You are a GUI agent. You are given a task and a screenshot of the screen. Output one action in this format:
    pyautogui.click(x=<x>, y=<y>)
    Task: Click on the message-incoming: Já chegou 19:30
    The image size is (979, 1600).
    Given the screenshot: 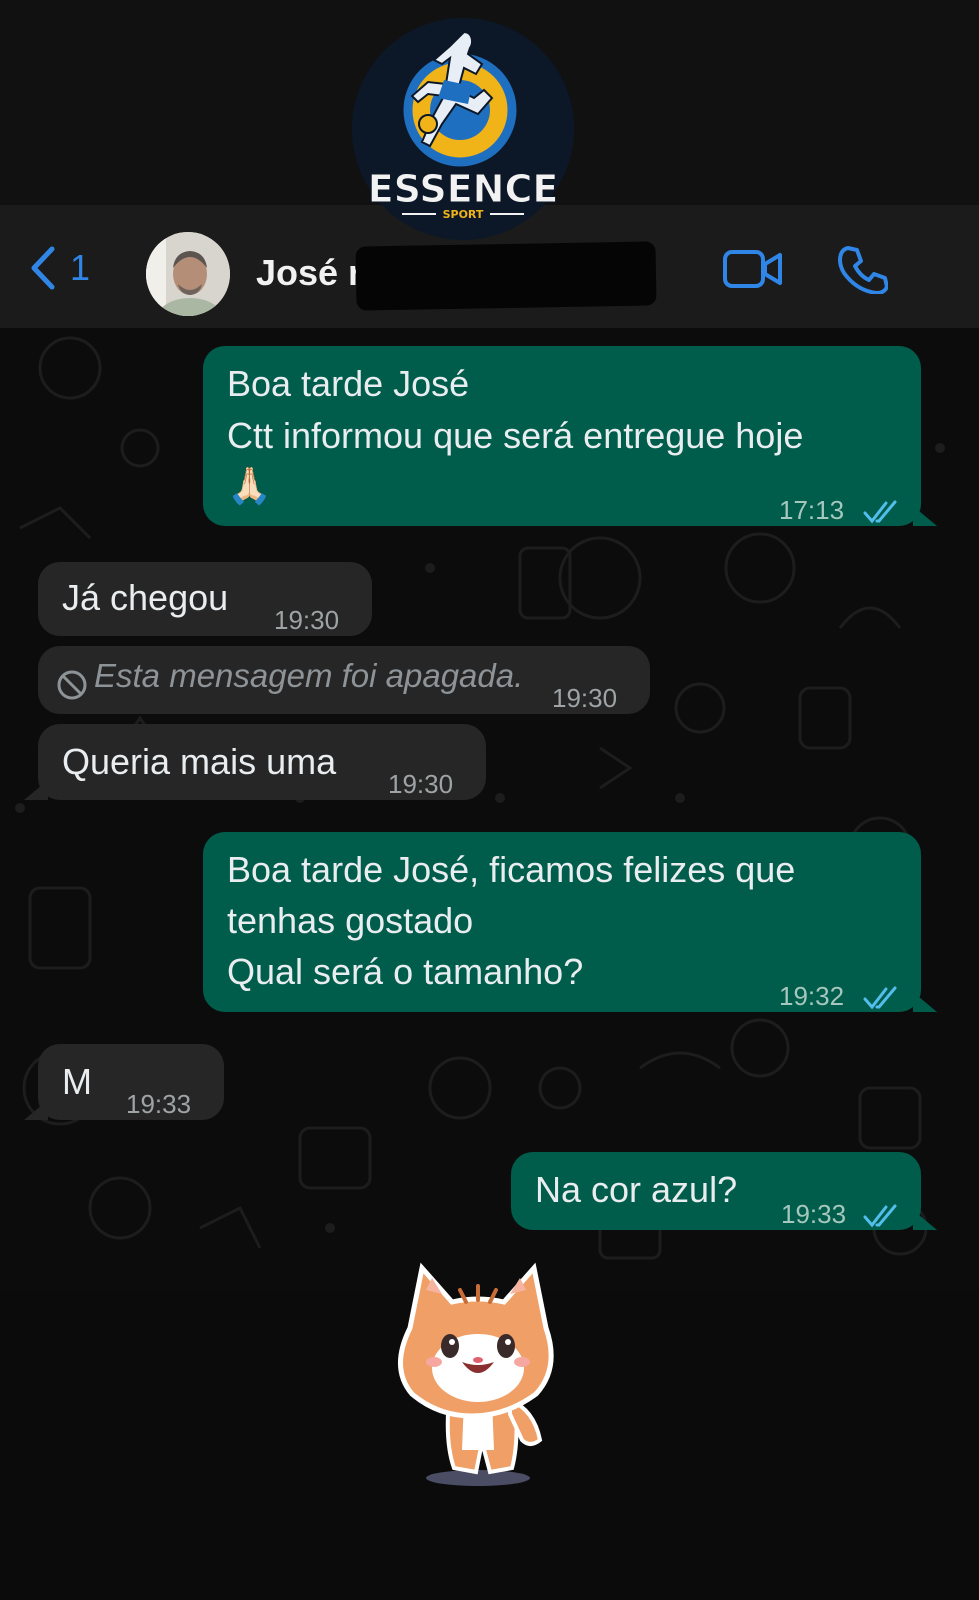 What is the action you would take?
    pyautogui.click(x=205, y=599)
    